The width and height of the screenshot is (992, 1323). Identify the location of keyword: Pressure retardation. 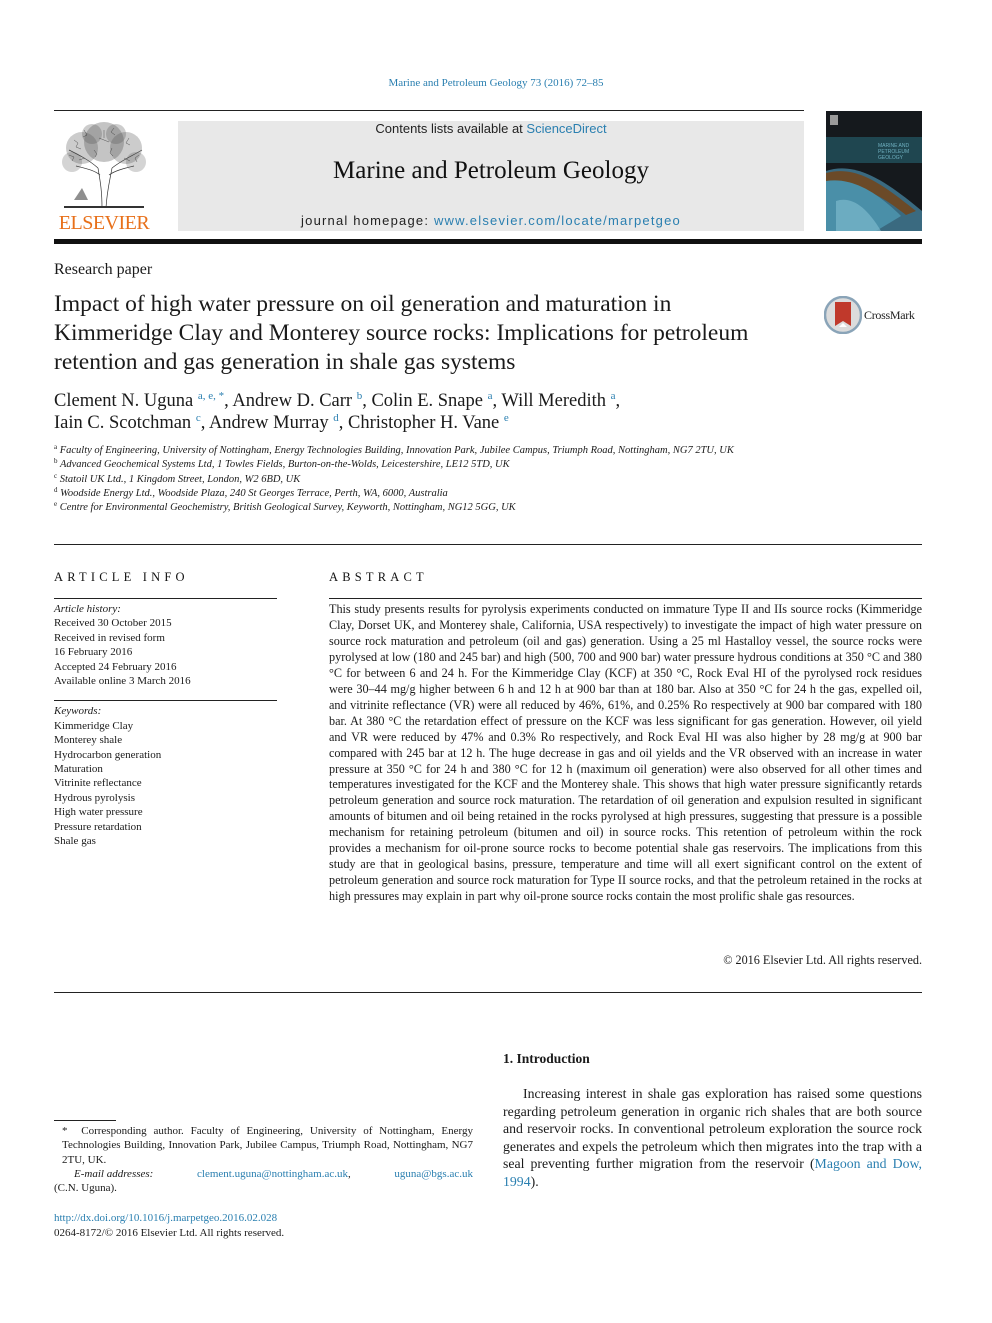
(98, 826).